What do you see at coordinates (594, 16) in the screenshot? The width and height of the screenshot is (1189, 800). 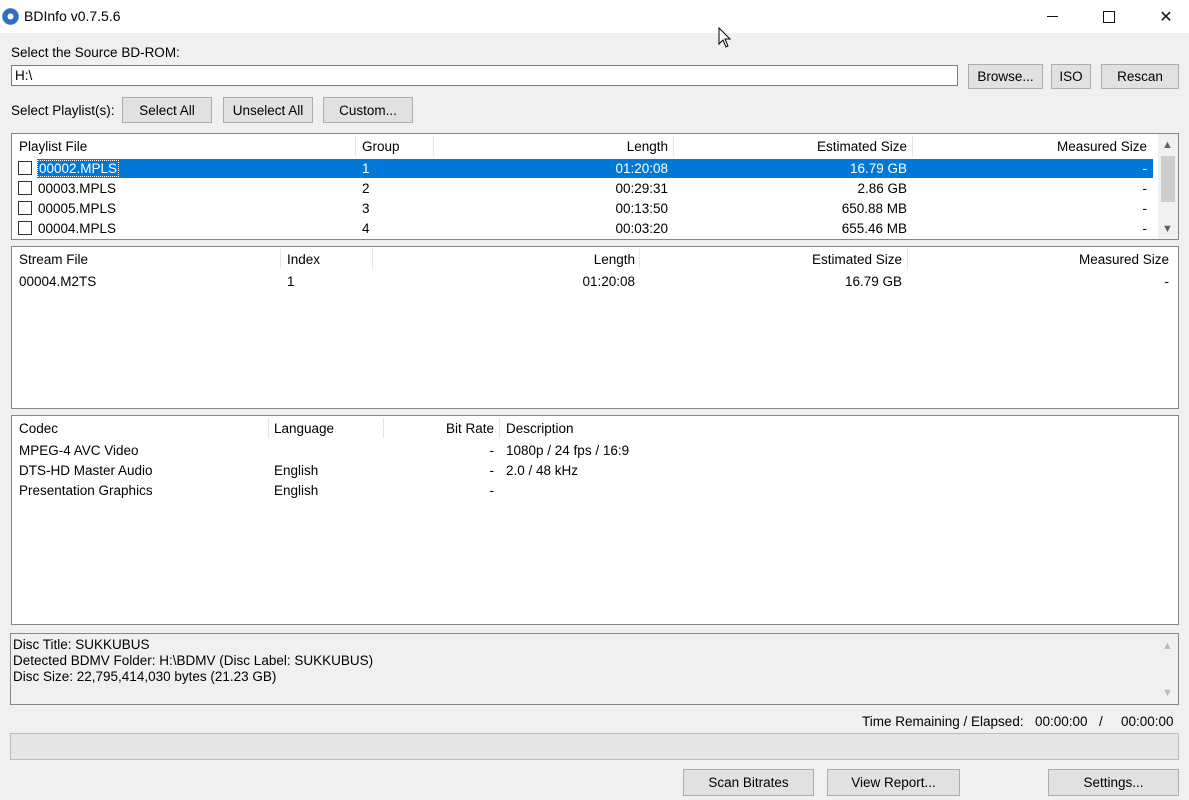 I see `title-bar` at bounding box center [594, 16].